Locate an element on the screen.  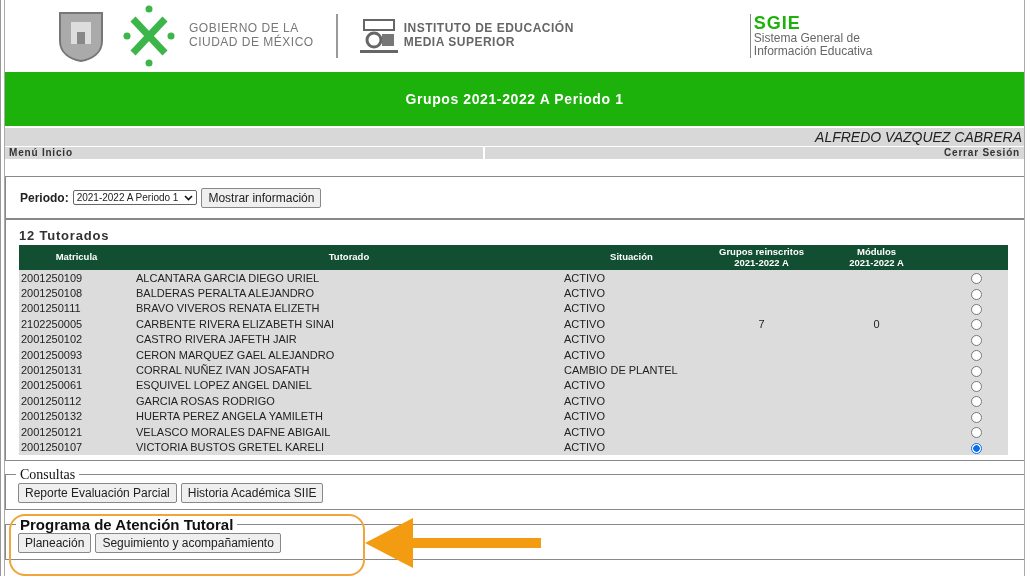
chevron-down-icon is located at coordinates (189, 197).